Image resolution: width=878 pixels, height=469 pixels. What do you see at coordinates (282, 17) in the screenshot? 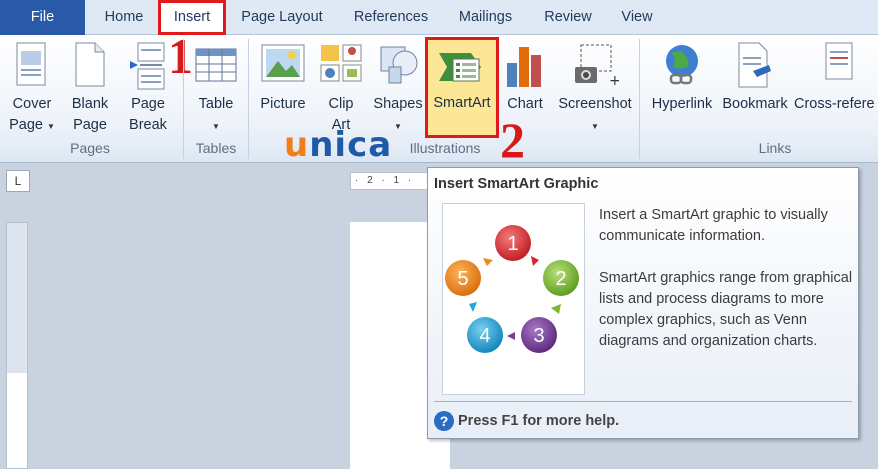
I see `tab-page-layout: Page Layout` at bounding box center [282, 17].